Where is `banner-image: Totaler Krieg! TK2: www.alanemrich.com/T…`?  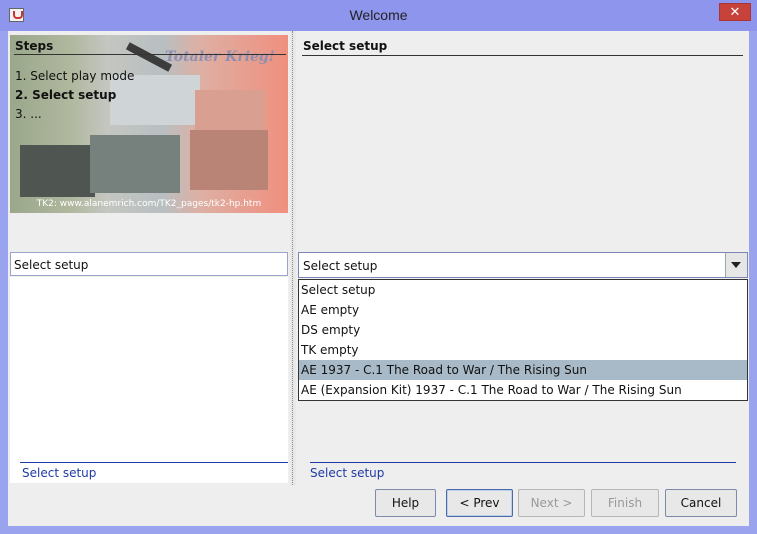
banner-image: Totaler Krieg! TK2: www.alanemrich.com/T… is located at coordinates (149, 124).